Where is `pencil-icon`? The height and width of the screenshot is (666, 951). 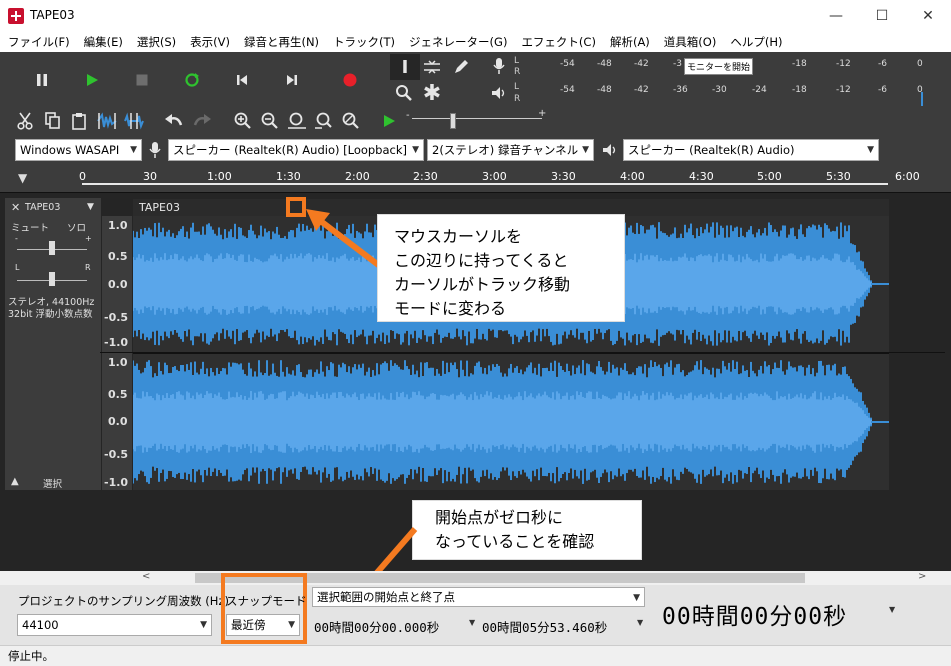 pencil-icon is located at coordinates (461, 66).